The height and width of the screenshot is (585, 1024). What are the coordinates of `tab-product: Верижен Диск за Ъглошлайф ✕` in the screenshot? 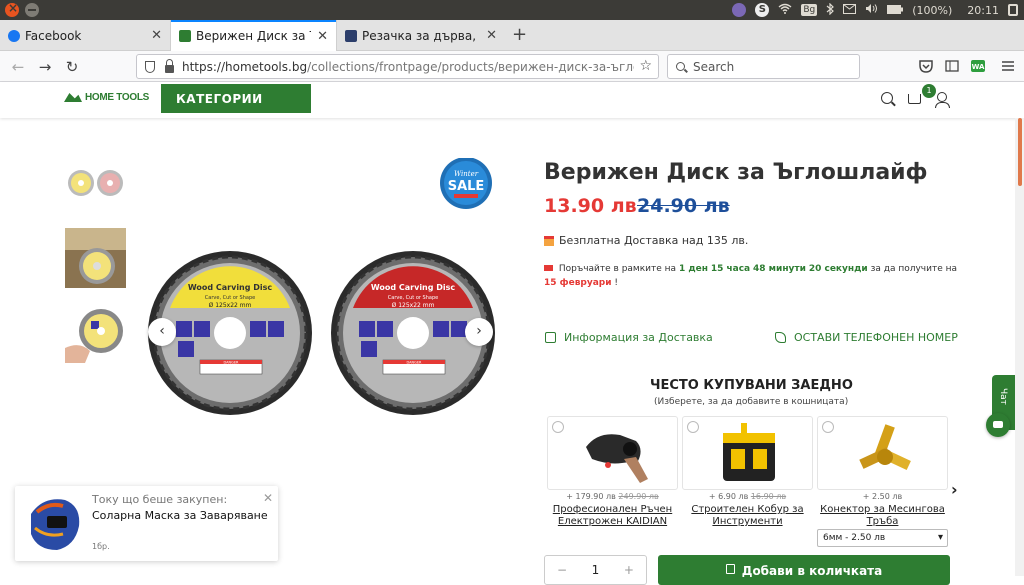 It's located at (253, 36).